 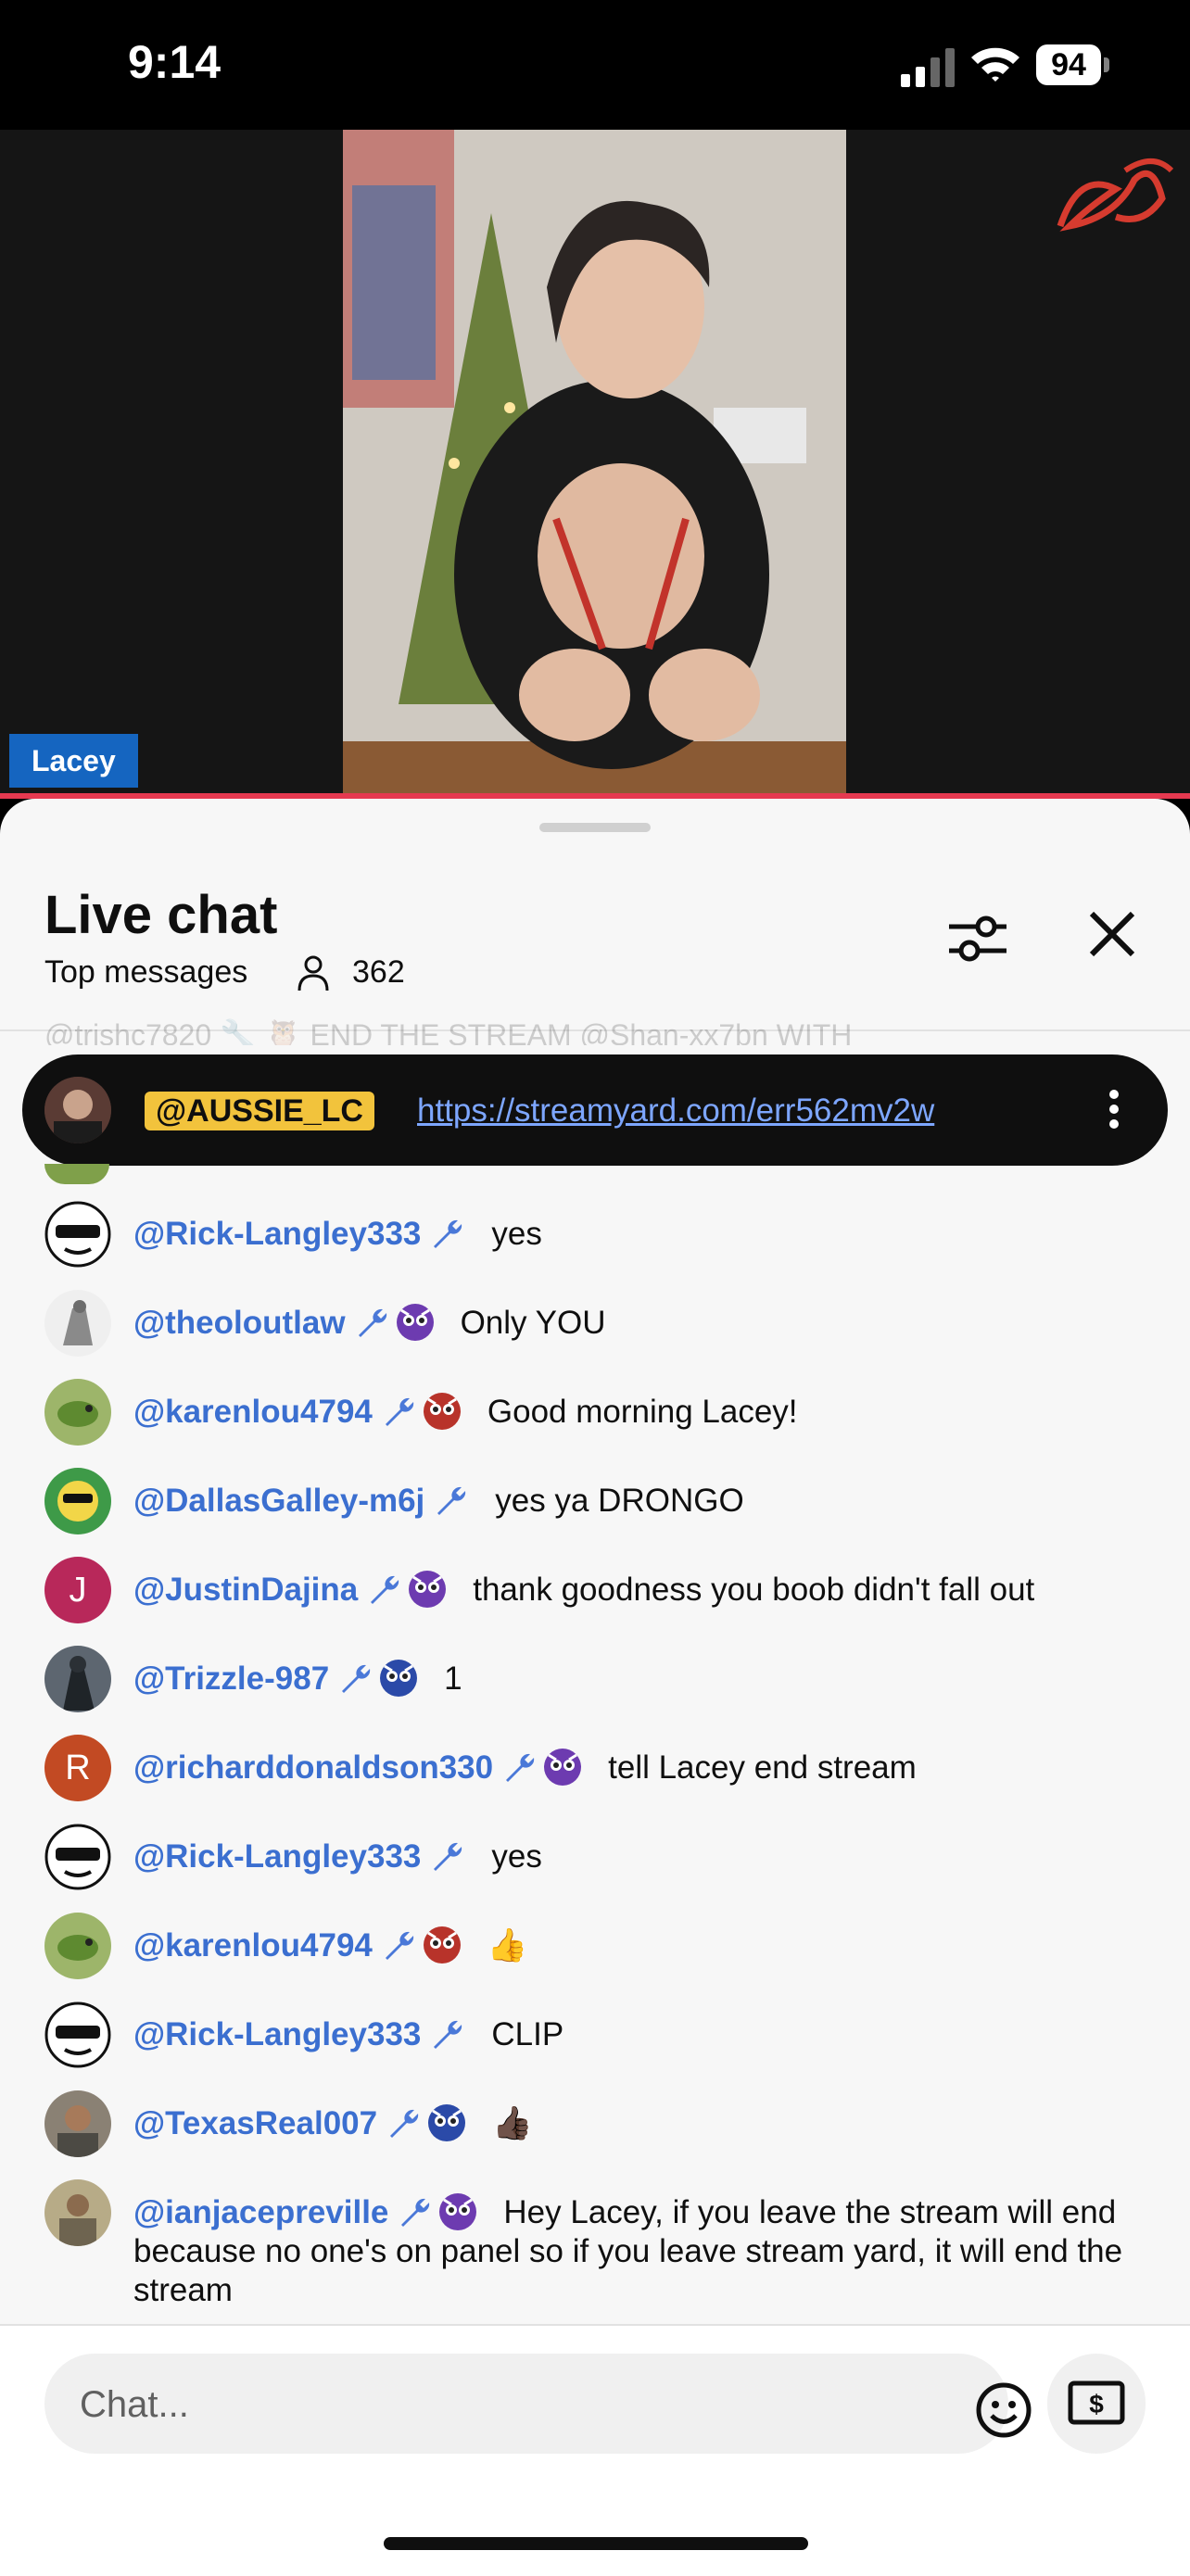 What do you see at coordinates (255, 2123) in the screenshot?
I see `chat-author: @TexasReal007` at bounding box center [255, 2123].